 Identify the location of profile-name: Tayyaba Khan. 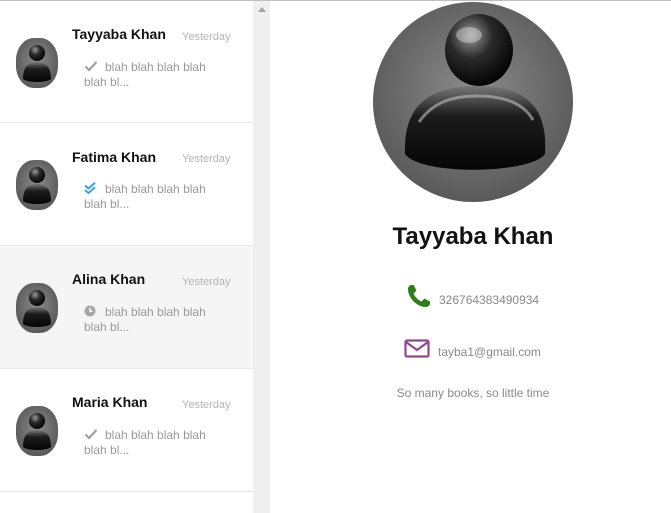
(473, 236).